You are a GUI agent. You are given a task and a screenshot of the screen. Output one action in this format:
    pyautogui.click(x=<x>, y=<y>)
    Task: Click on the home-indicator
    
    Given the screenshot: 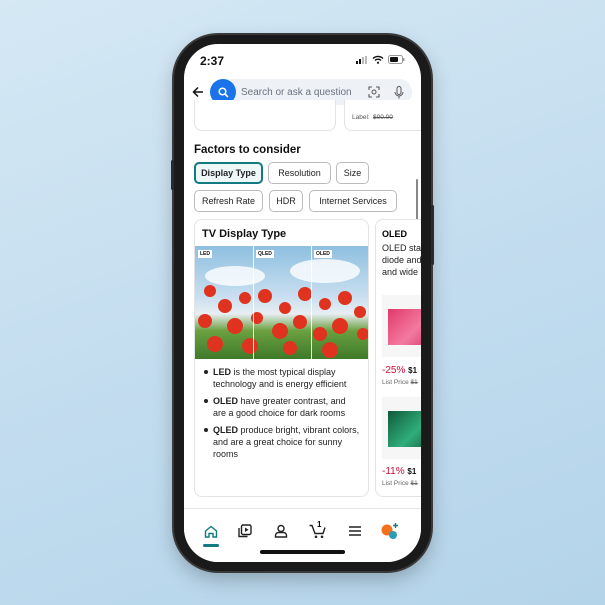 What is the action you would take?
    pyautogui.click(x=302, y=552)
    